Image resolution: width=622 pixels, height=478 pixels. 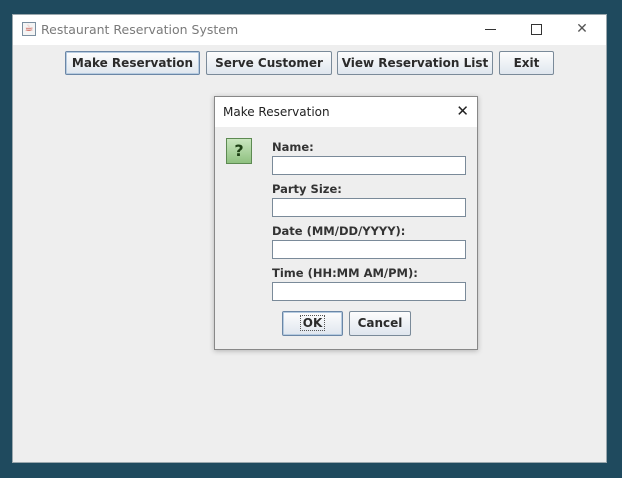 What do you see at coordinates (369, 291) in the screenshot?
I see `time-field` at bounding box center [369, 291].